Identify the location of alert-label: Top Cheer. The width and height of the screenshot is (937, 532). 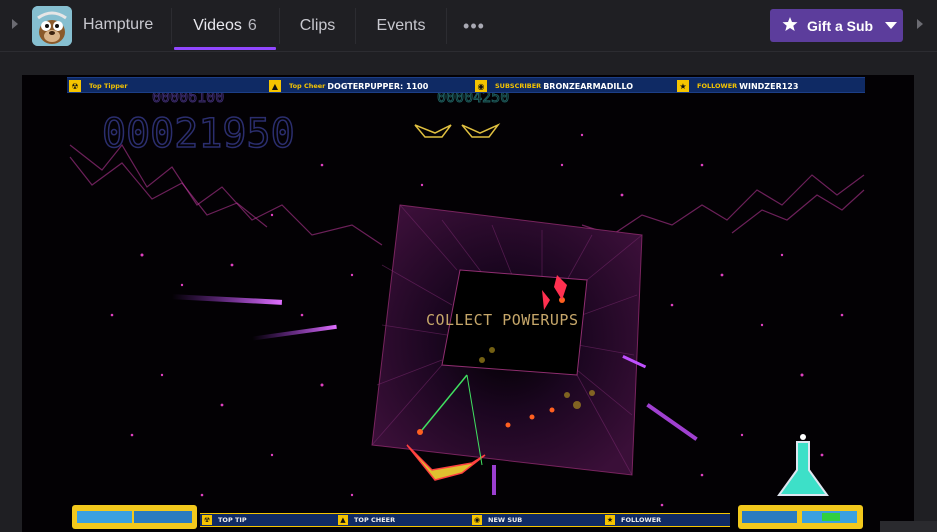
(307, 86).